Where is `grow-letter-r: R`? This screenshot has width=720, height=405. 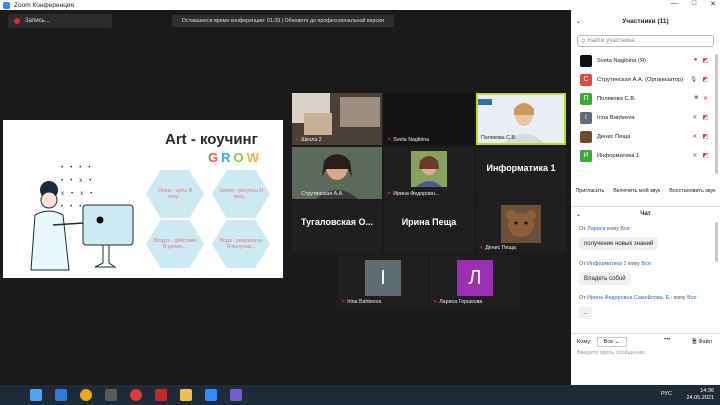
grow-letter-r: R is located at coordinates (227, 157).